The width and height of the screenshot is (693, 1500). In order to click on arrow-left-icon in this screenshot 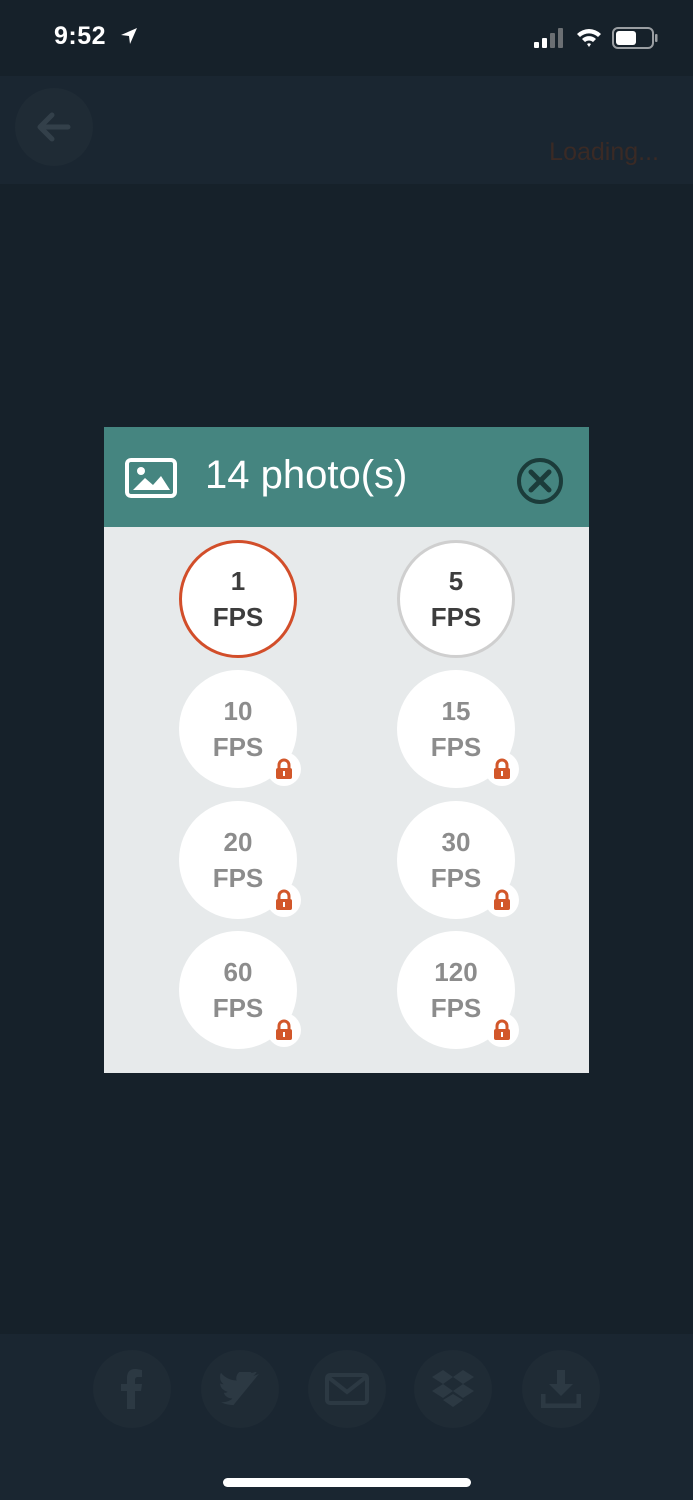, I will do `click(54, 127)`.